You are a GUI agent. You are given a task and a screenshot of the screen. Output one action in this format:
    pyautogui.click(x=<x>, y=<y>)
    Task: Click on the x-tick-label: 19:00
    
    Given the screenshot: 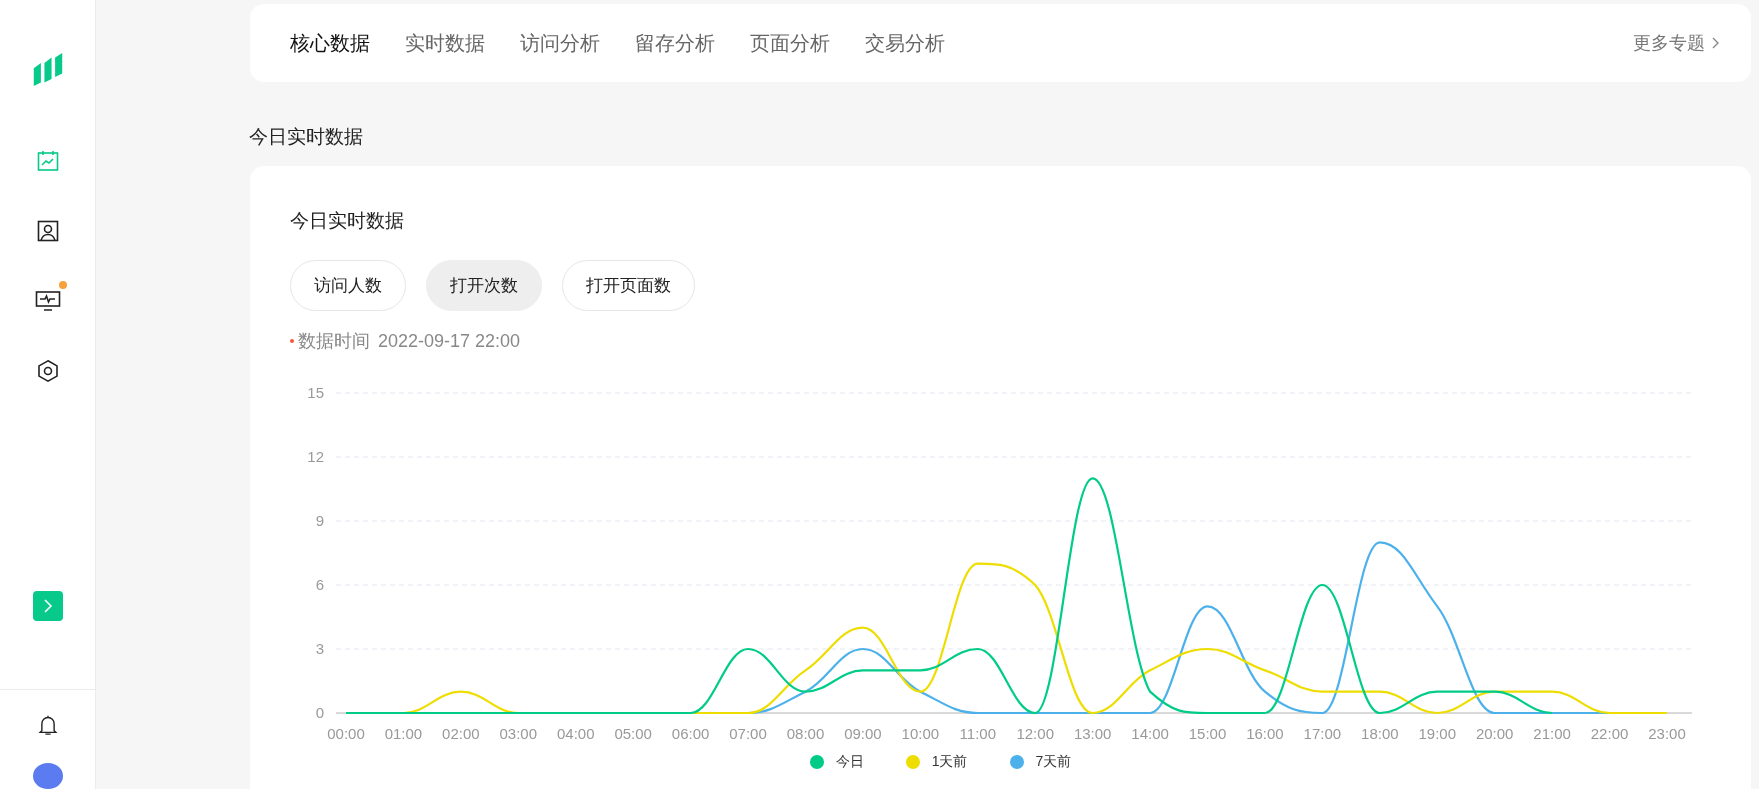 What is the action you would take?
    pyautogui.click(x=1437, y=733)
    